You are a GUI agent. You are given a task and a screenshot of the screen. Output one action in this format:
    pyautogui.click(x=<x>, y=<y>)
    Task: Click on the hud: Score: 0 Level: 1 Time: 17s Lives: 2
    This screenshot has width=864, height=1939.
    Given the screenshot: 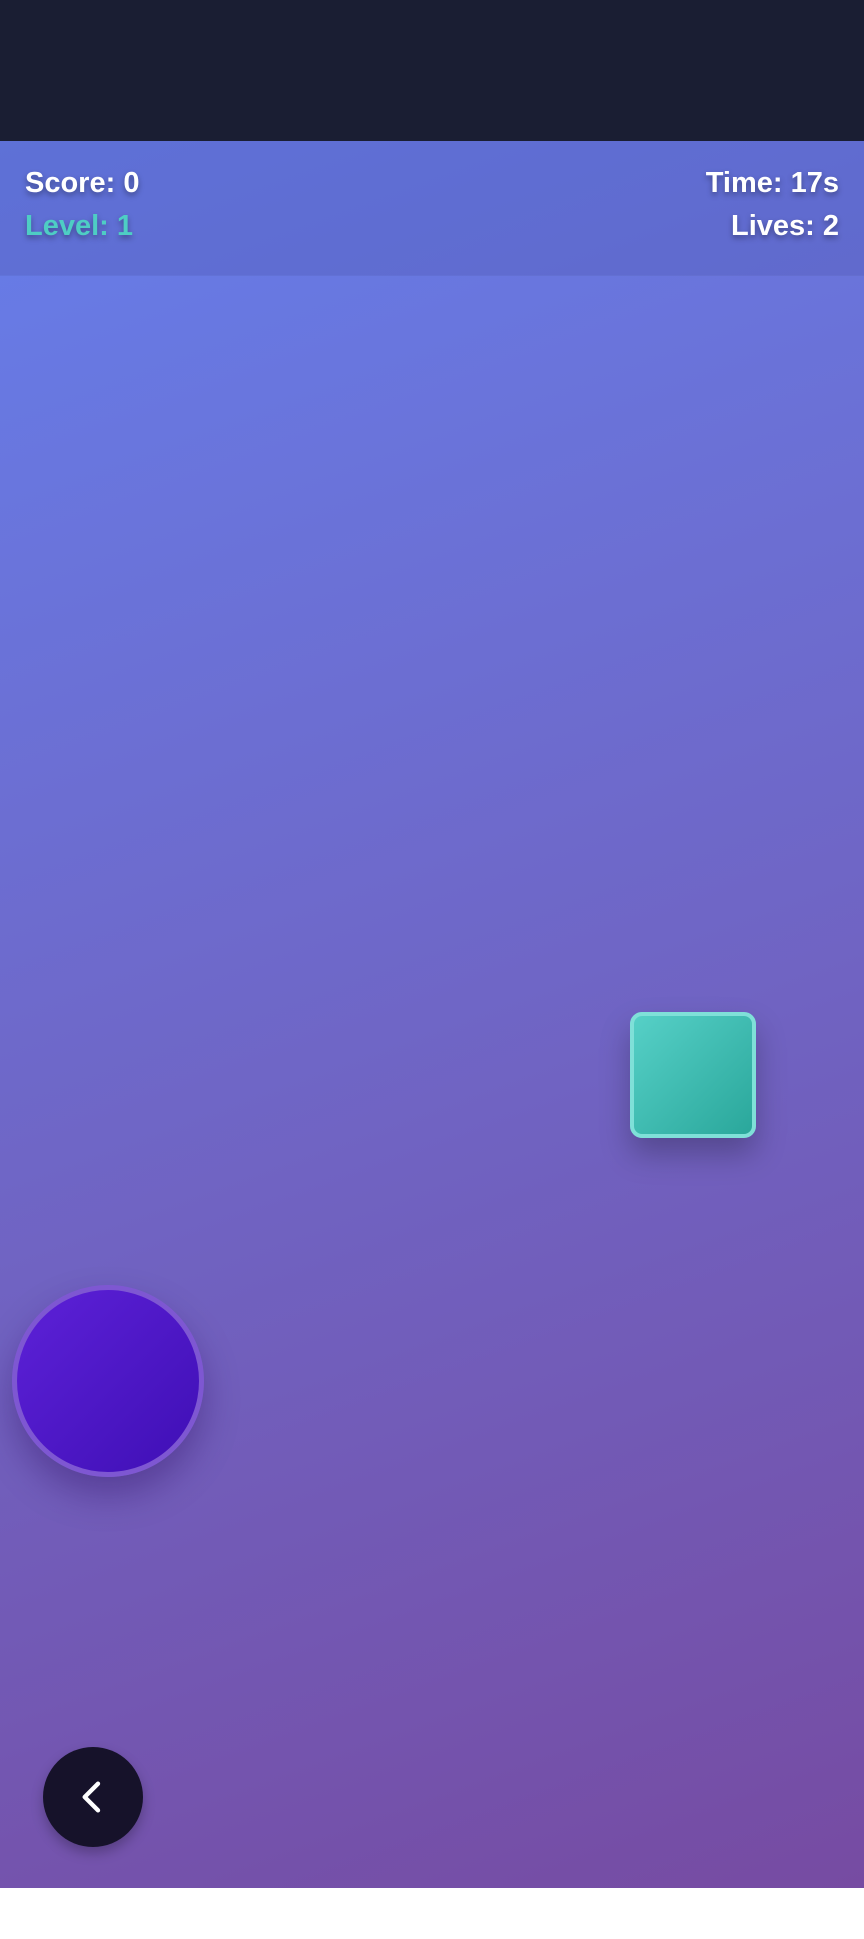 What is the action you would take?
    pyautogui.click(x=432, y=208)
    